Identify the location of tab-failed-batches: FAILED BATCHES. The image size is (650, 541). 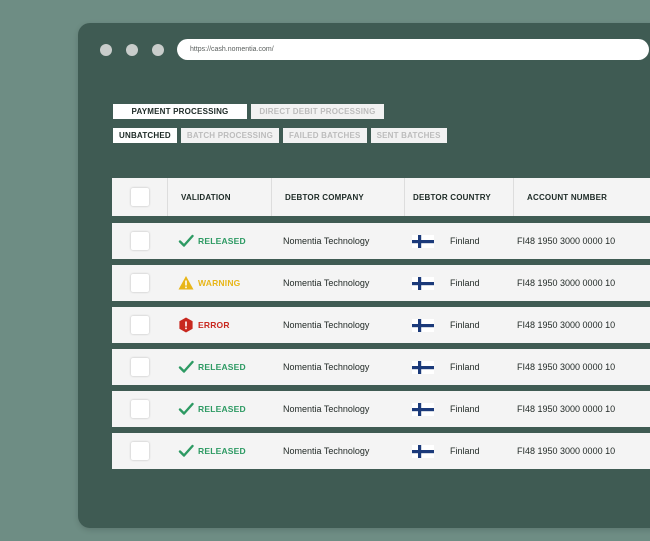
(325, 135).